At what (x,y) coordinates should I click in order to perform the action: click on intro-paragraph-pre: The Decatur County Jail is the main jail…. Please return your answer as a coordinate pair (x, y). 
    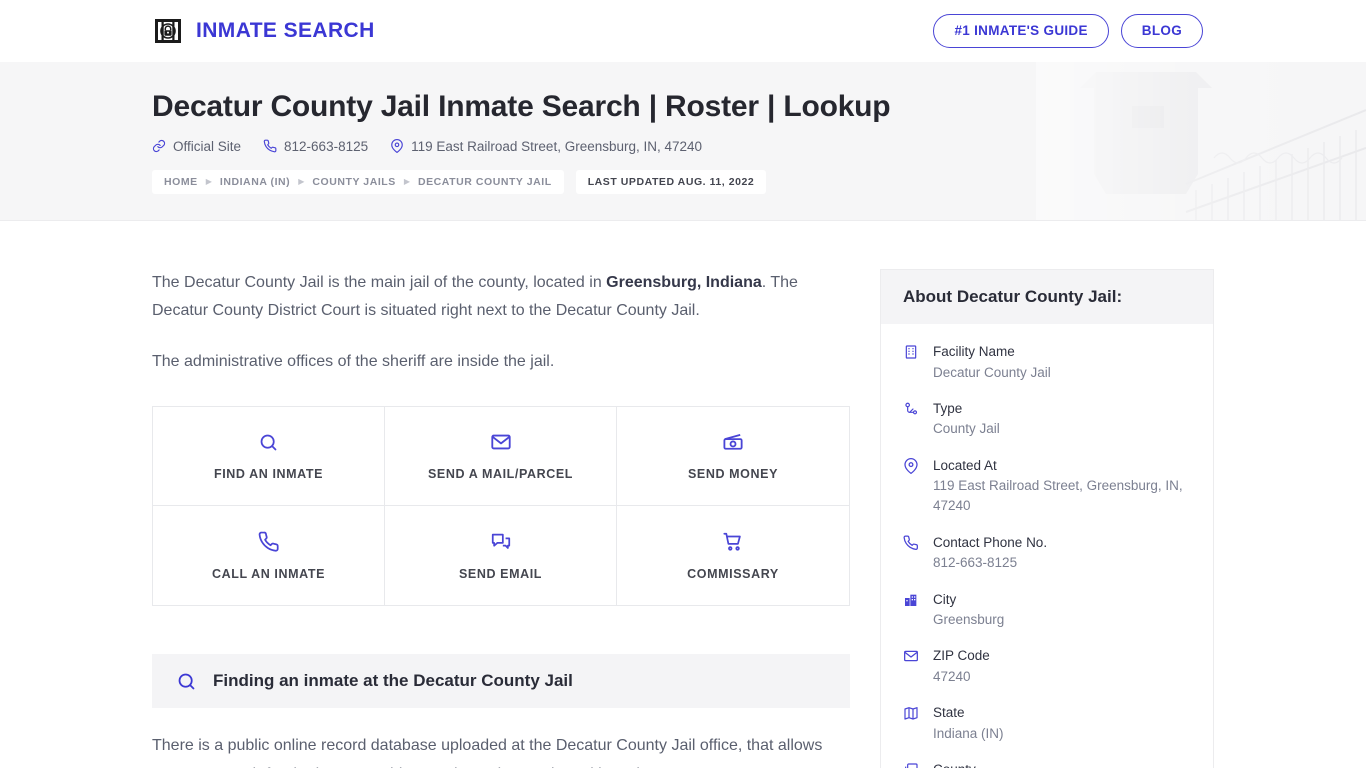
    Looking at the image, I should click on (379, 282).